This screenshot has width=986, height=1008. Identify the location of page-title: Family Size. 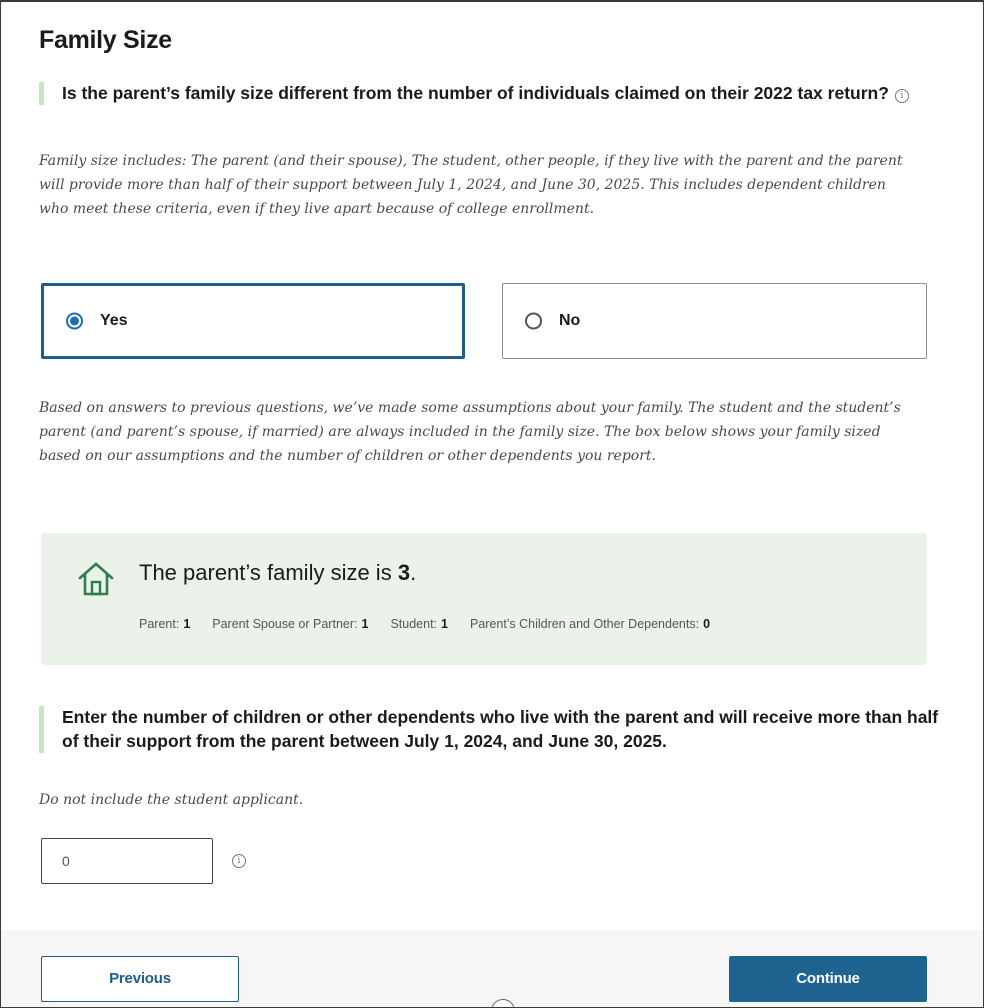
(105, 40).